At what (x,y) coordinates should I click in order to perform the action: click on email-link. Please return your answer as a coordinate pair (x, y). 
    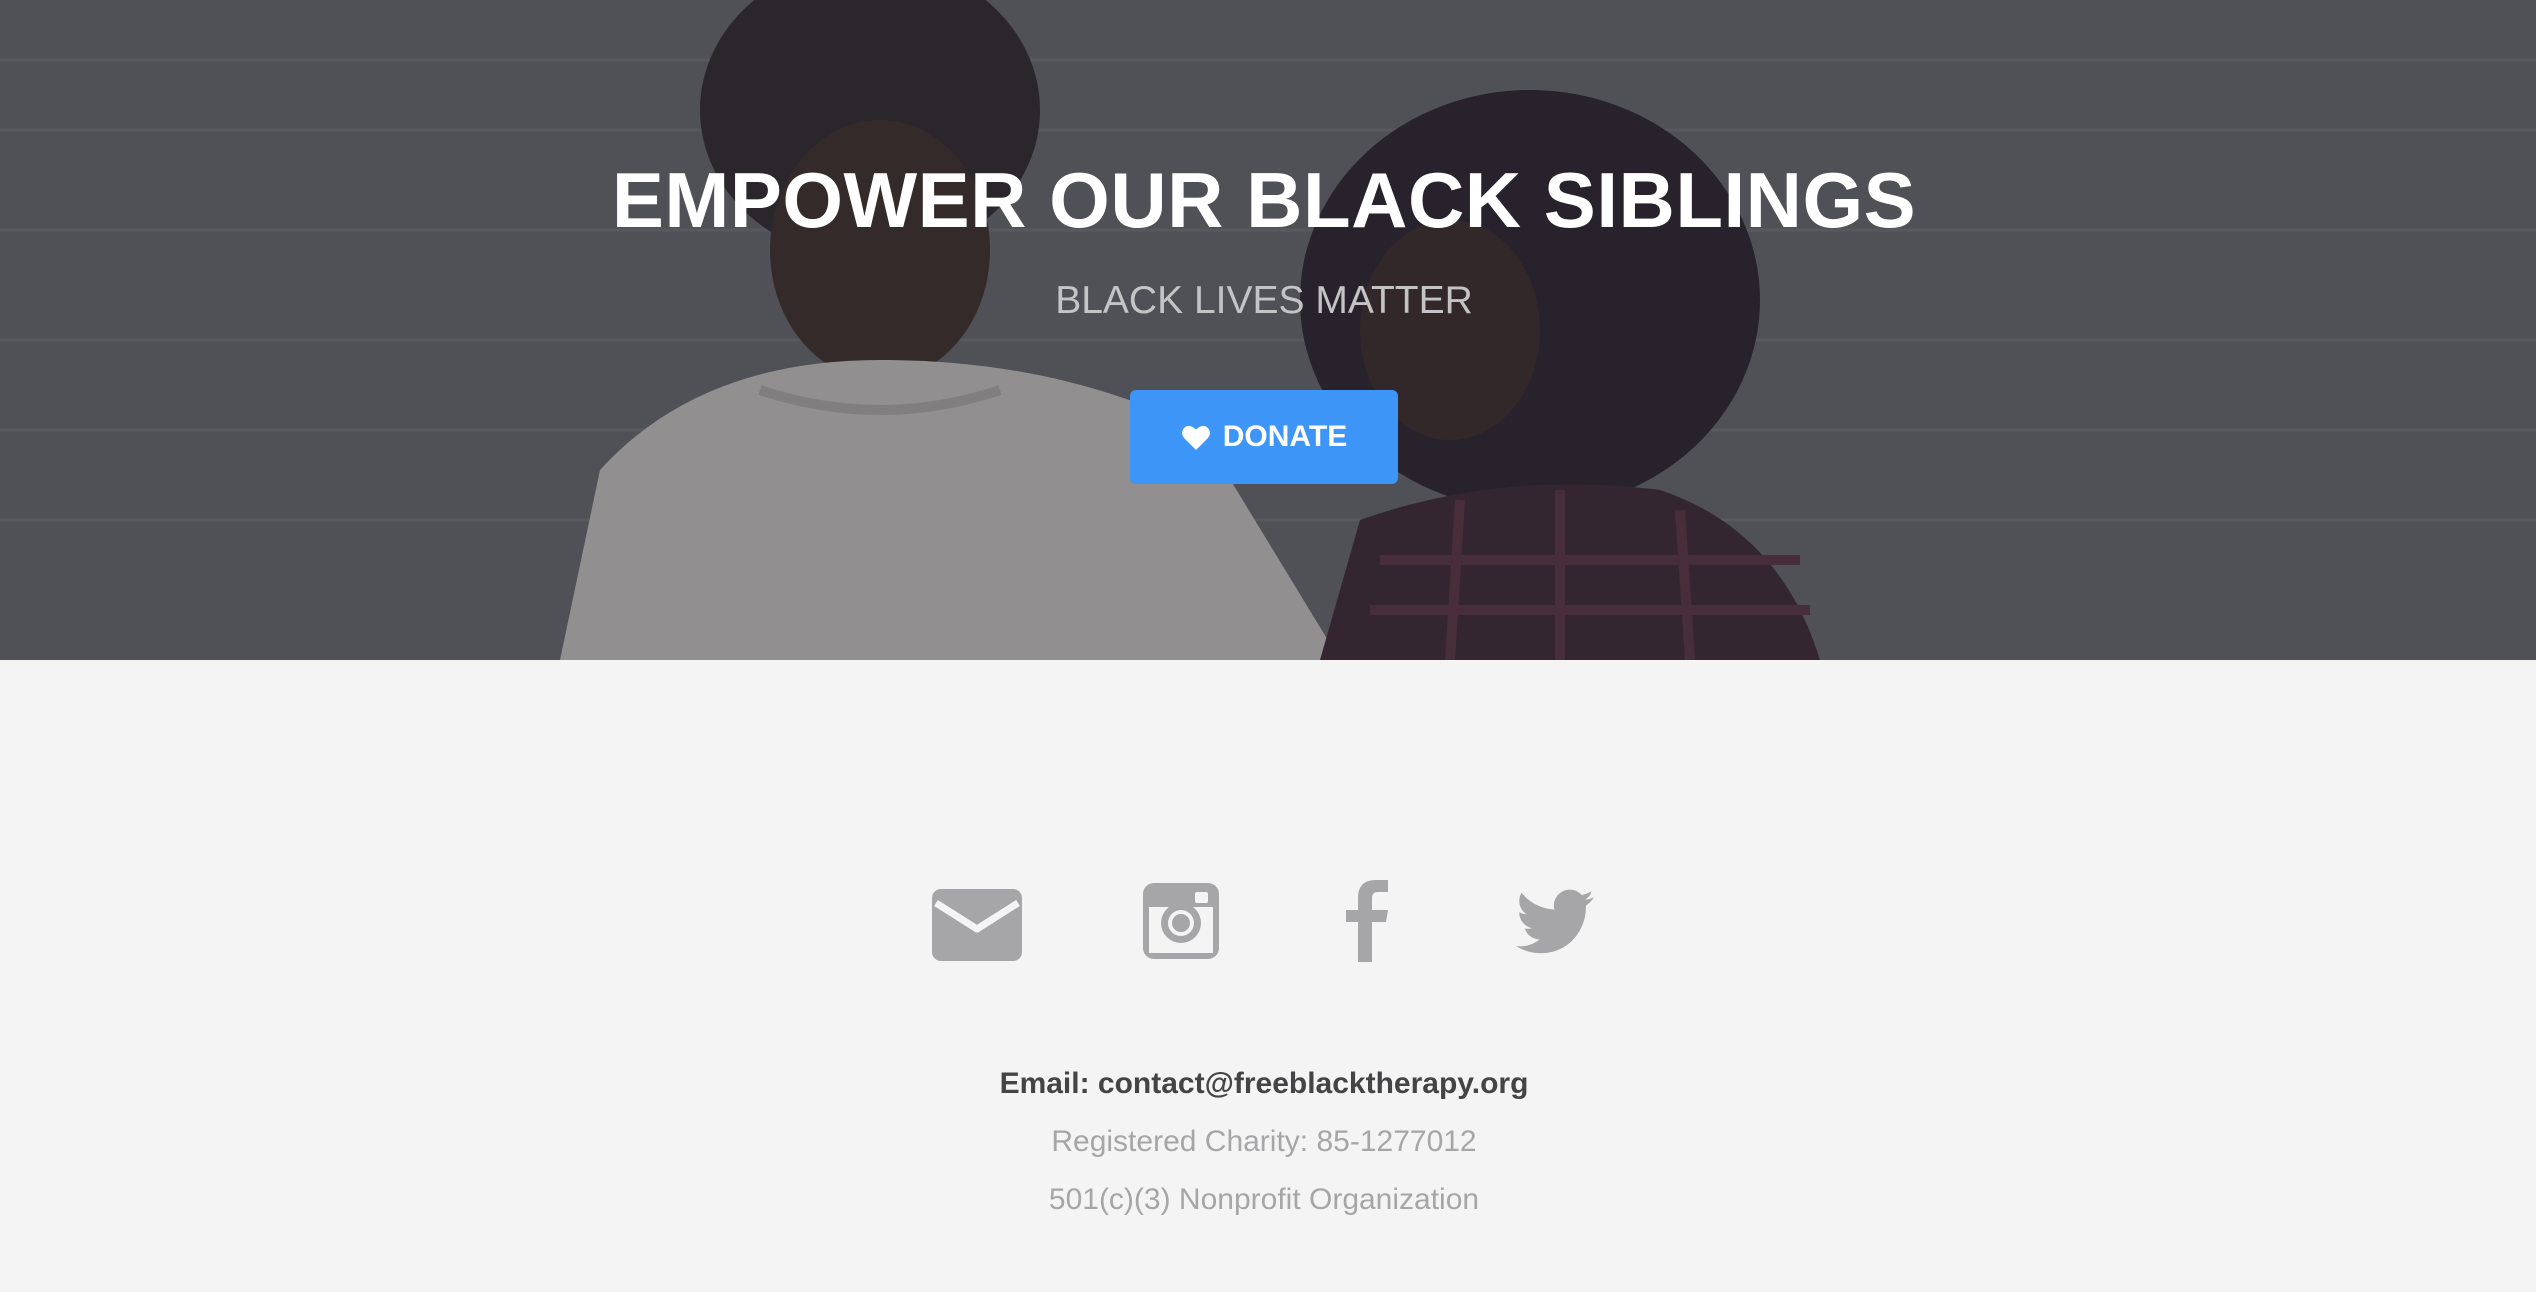
    Looking at the image, I should click on (977, 932).